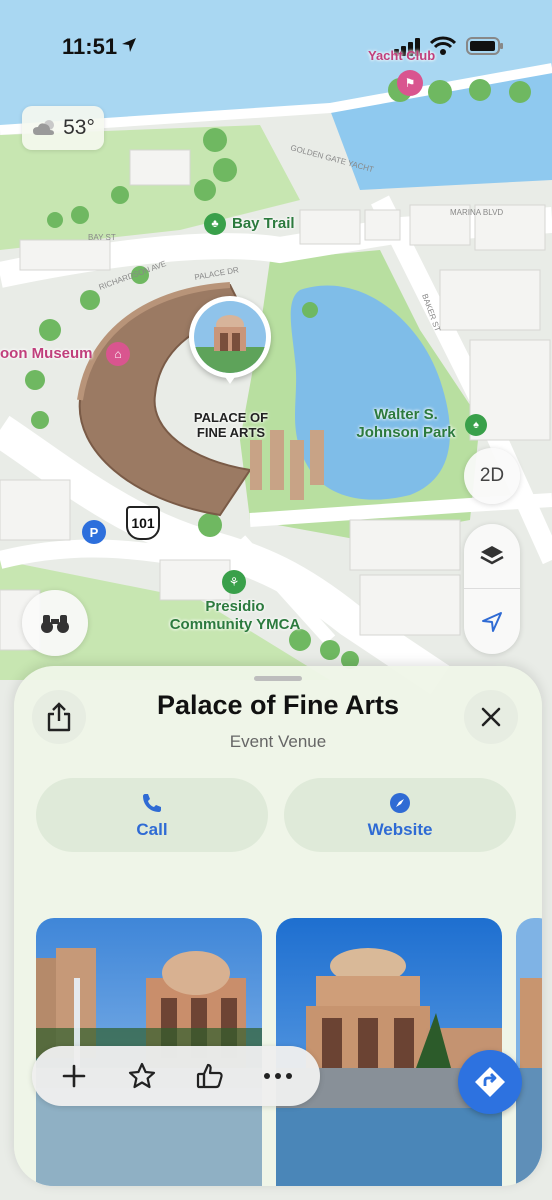  What do you see at coordinates (176, 1076) in the screenshot?
I see `place-actions-toolbar` at bounding box center [176, 1076].